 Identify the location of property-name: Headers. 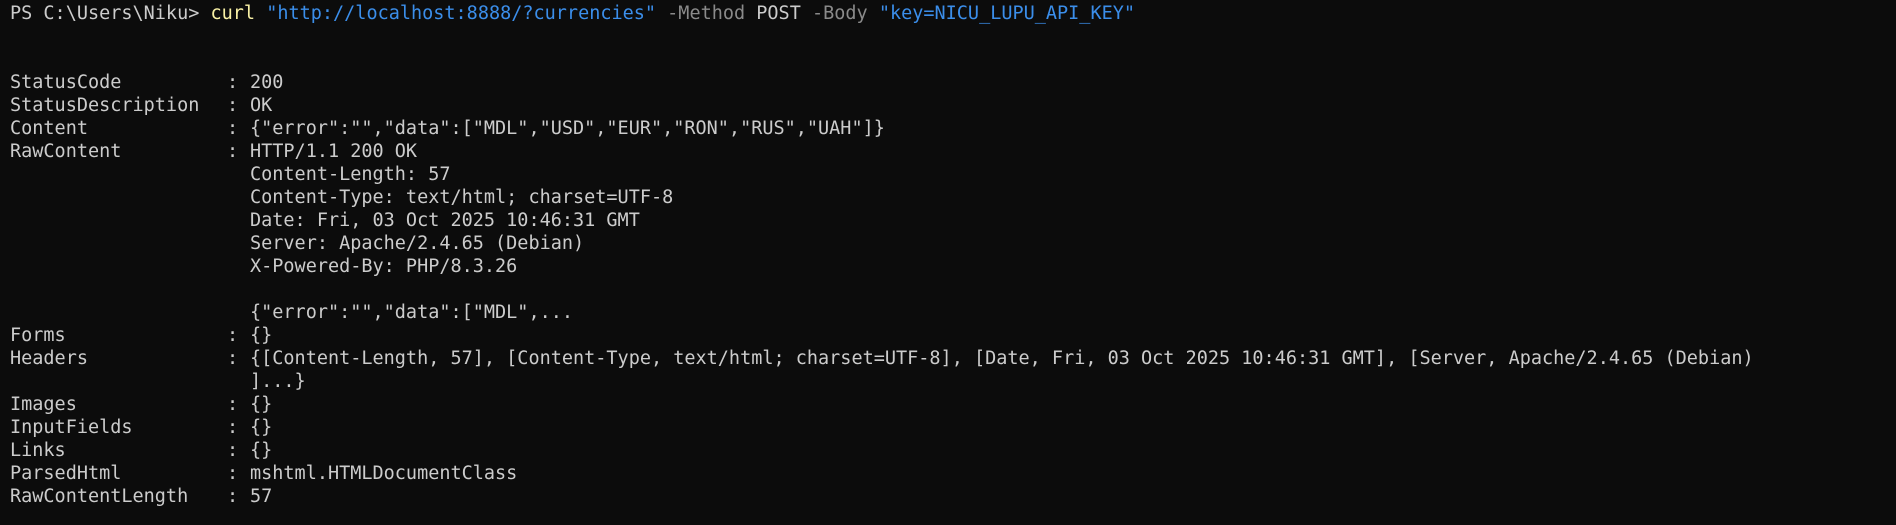
(49, 358).